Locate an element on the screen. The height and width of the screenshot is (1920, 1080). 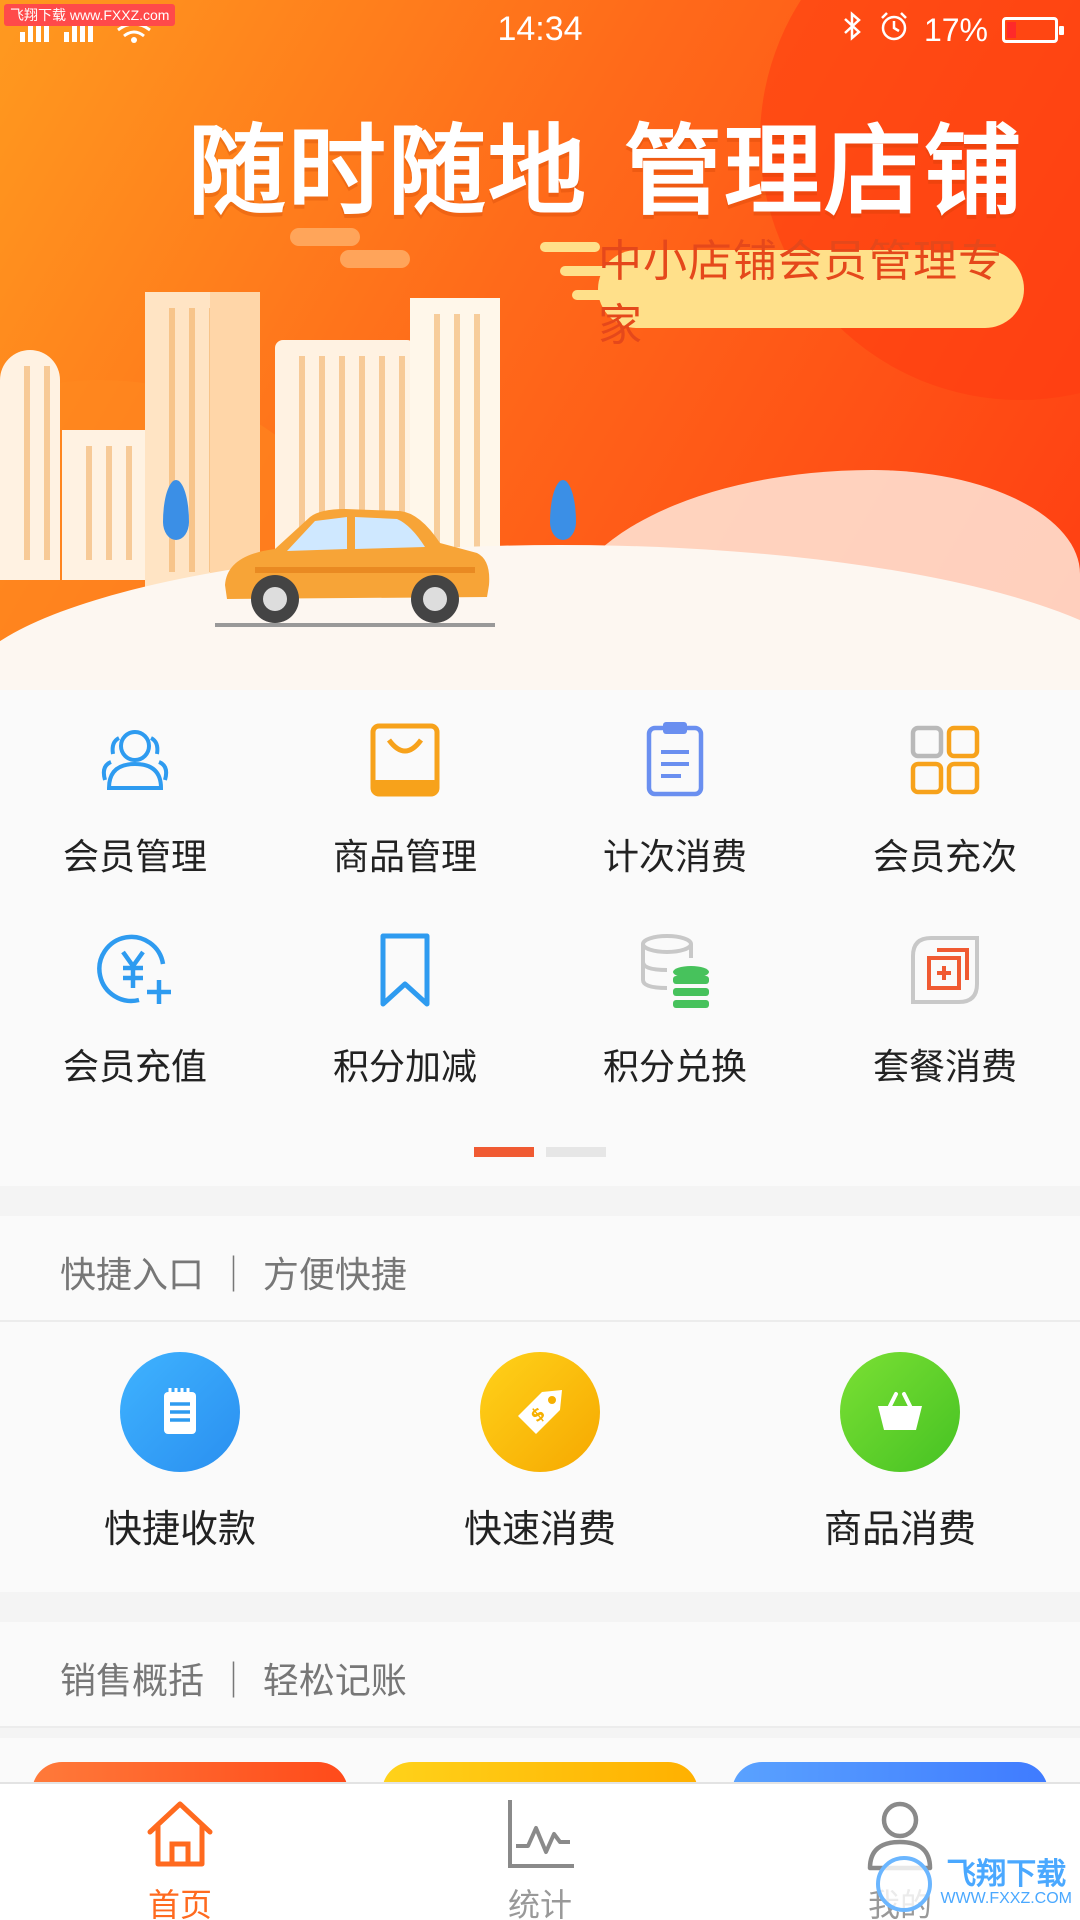
car-illustration is located at coordinates (355, 568).